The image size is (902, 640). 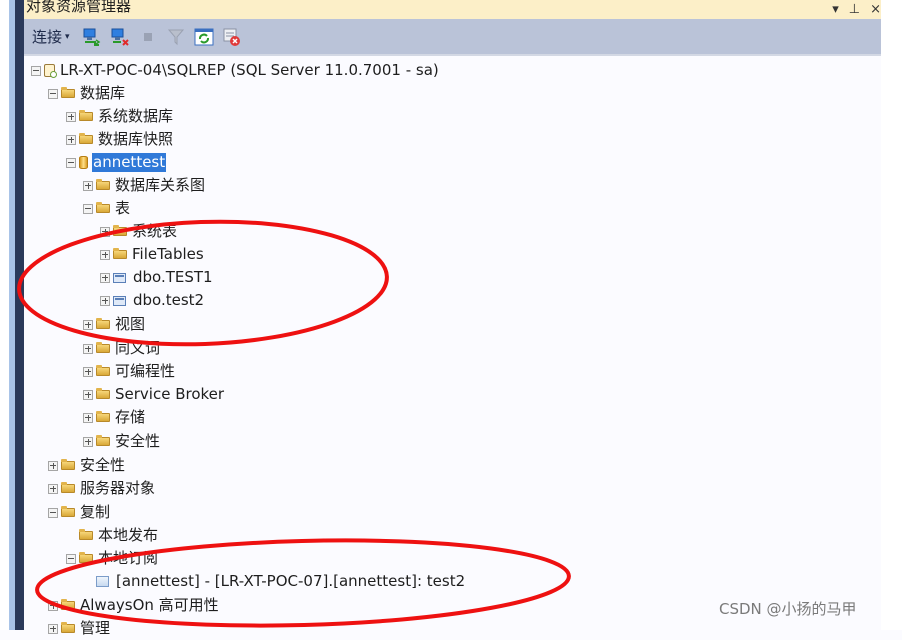 I want to click on tree-node-security: 安全性, so click(x=87, y=465).